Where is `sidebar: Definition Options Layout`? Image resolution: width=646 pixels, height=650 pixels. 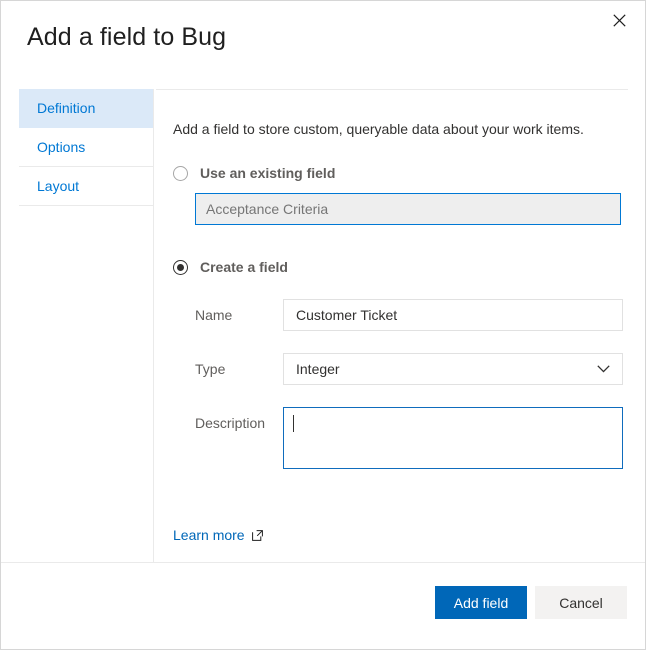
sidebar: Definition Options Layout is located at coordinates (86, 147).